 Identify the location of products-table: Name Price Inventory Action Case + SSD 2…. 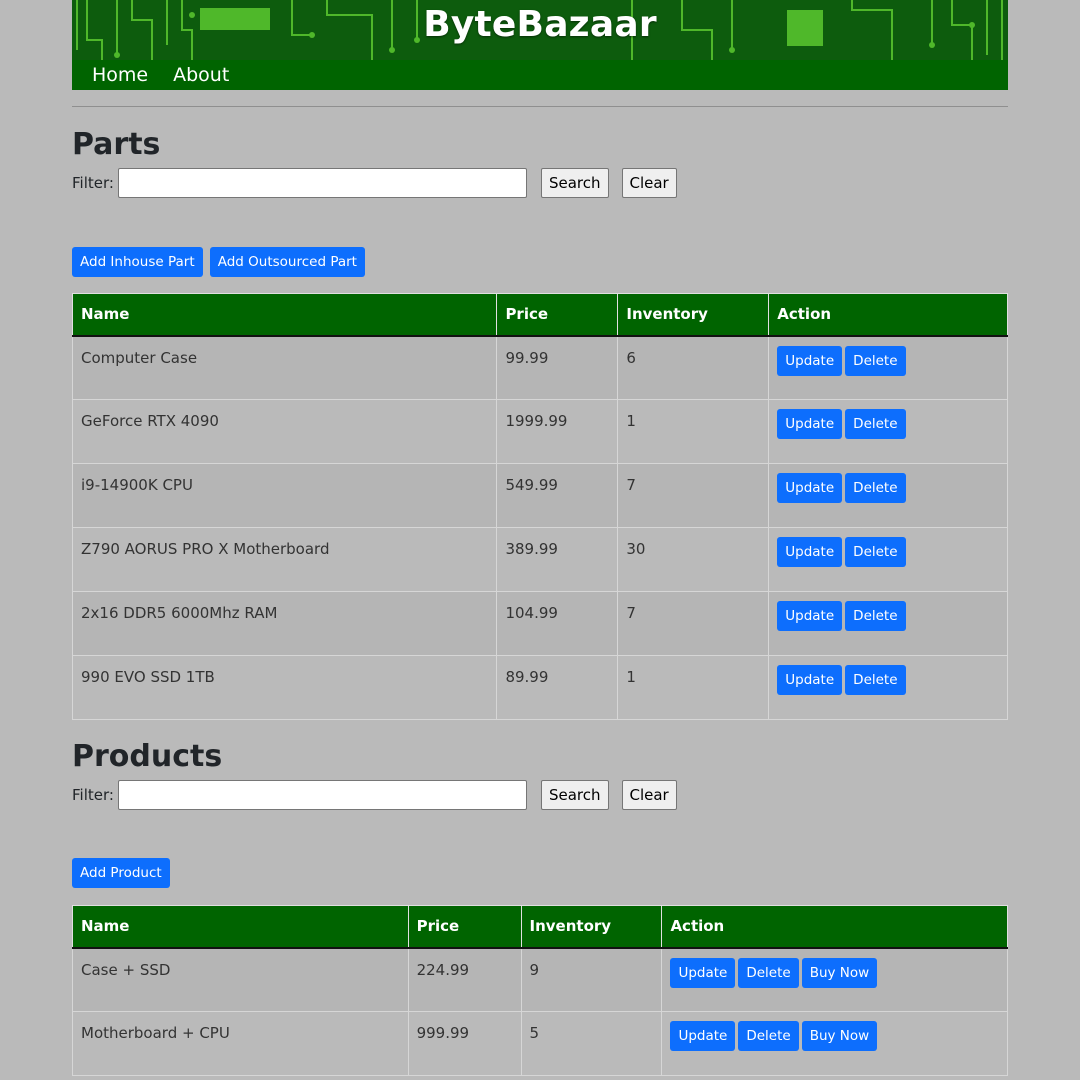
(540, 990).